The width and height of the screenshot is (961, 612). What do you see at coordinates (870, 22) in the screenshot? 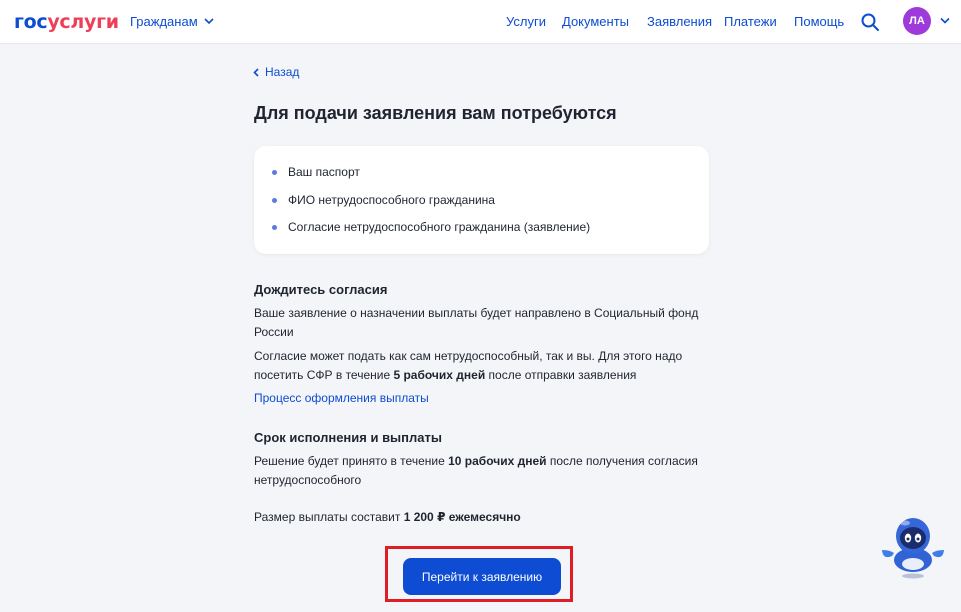
I see `search-icon` at bounding box center [870, 22].